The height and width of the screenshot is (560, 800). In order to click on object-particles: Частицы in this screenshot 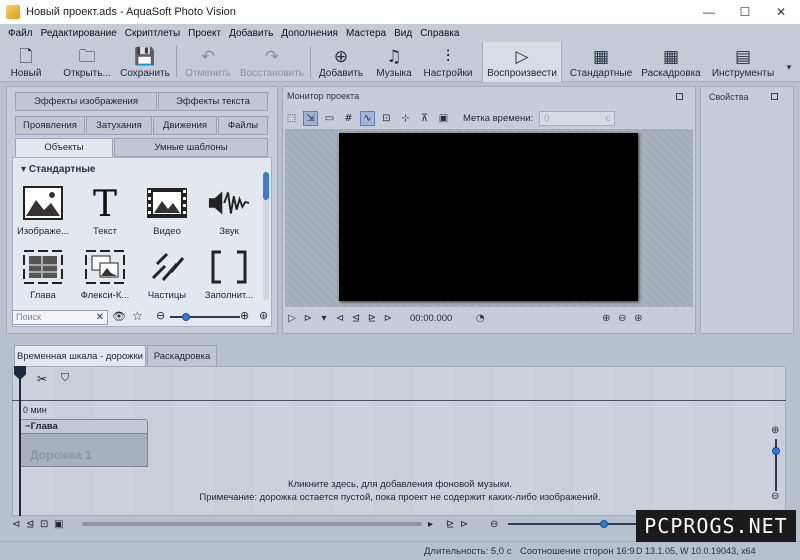, I will do `click(167, 282)`.